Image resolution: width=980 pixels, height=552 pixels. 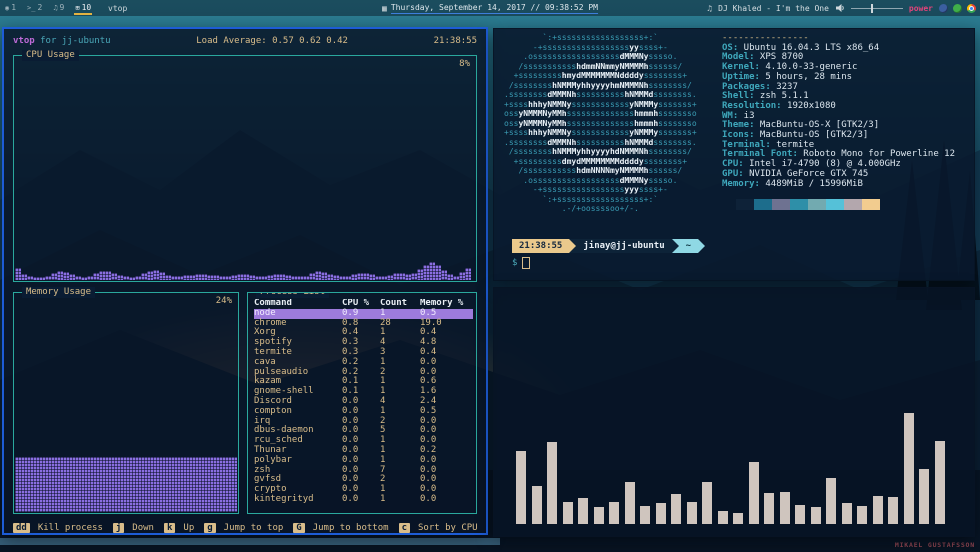 I want to click on workspace-2: >_ 2, so click(x=34, y=8).